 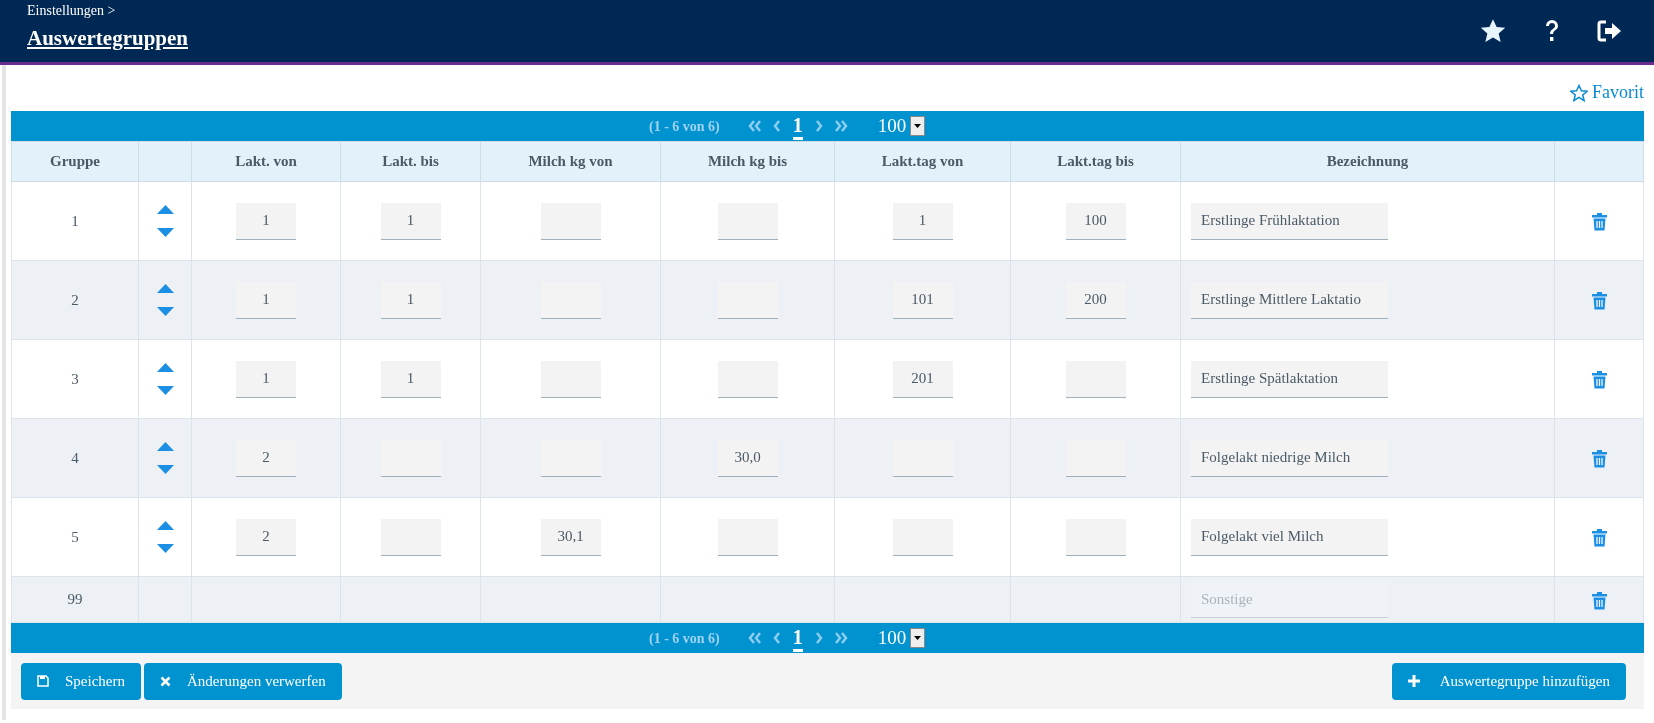 I want to click on input-field: 200, so click(x=1095, y=300).